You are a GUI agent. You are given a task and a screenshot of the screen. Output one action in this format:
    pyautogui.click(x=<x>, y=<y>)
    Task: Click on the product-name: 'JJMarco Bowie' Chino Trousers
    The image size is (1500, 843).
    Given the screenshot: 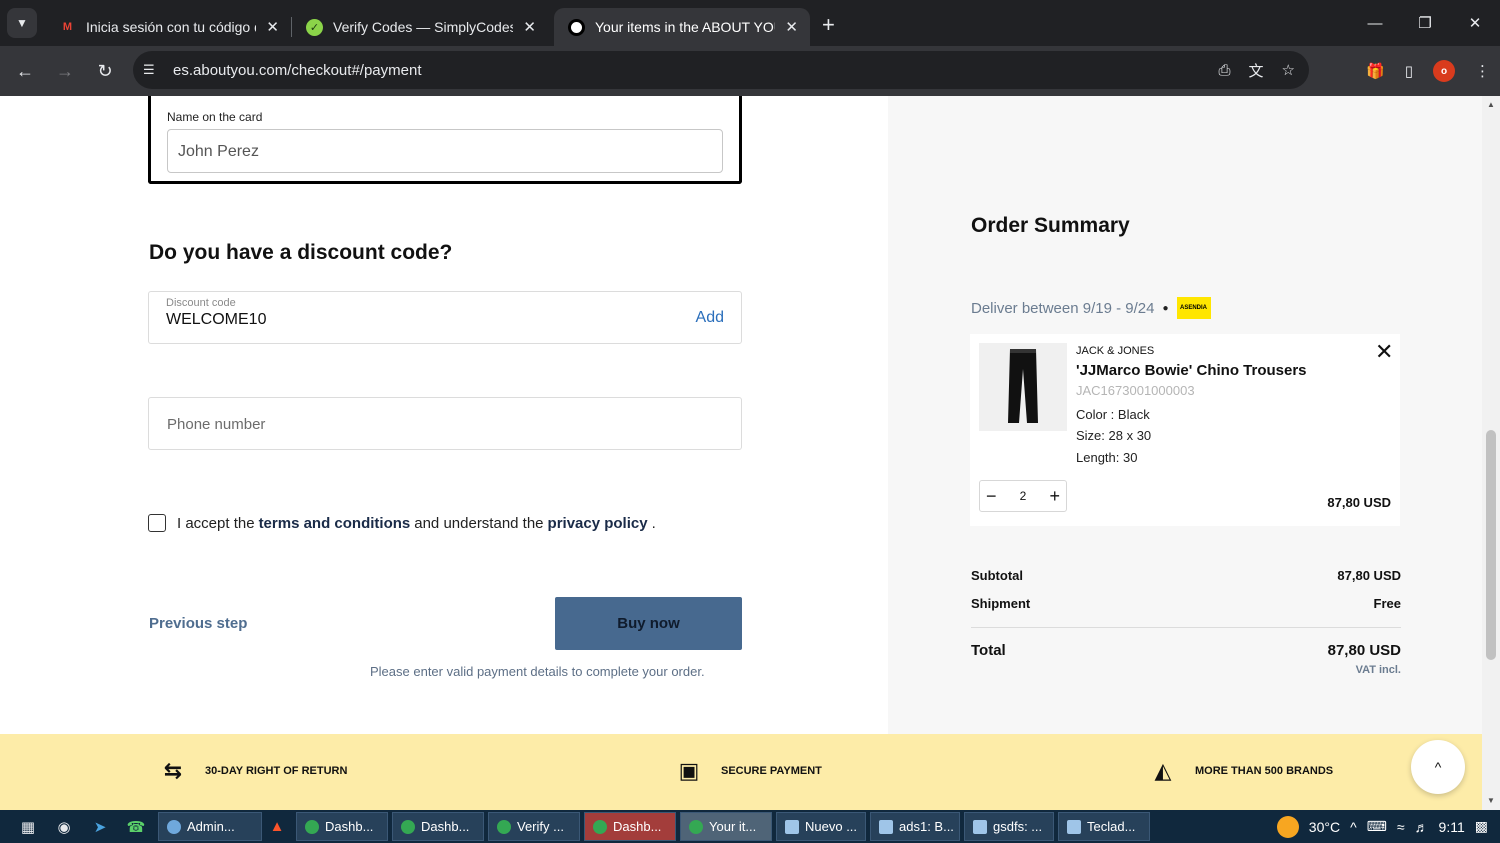 What is the action you would take?
    pyautogui.click(x=1191, y=370)
    